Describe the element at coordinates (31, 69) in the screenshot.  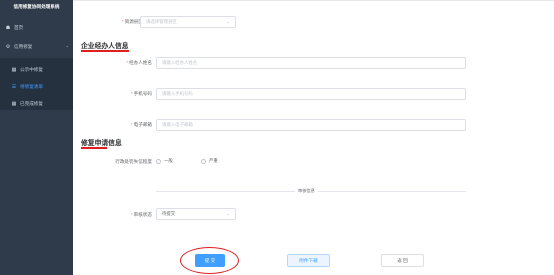
I see `sidebar-item-label: 公示中修复` at that location.